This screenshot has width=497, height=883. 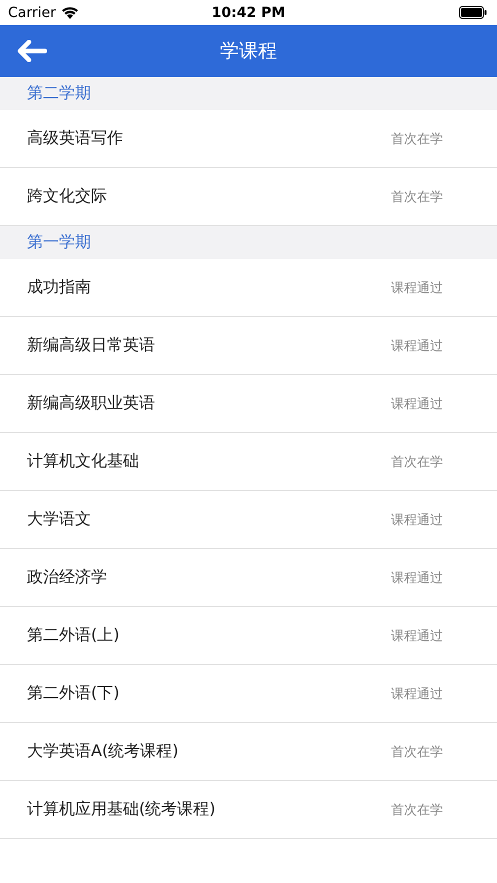 What do you see at coordinates (91, 345) in the screenshot?
I see `course-name: 新编高级日常英语` at bounding box center [91, 345].